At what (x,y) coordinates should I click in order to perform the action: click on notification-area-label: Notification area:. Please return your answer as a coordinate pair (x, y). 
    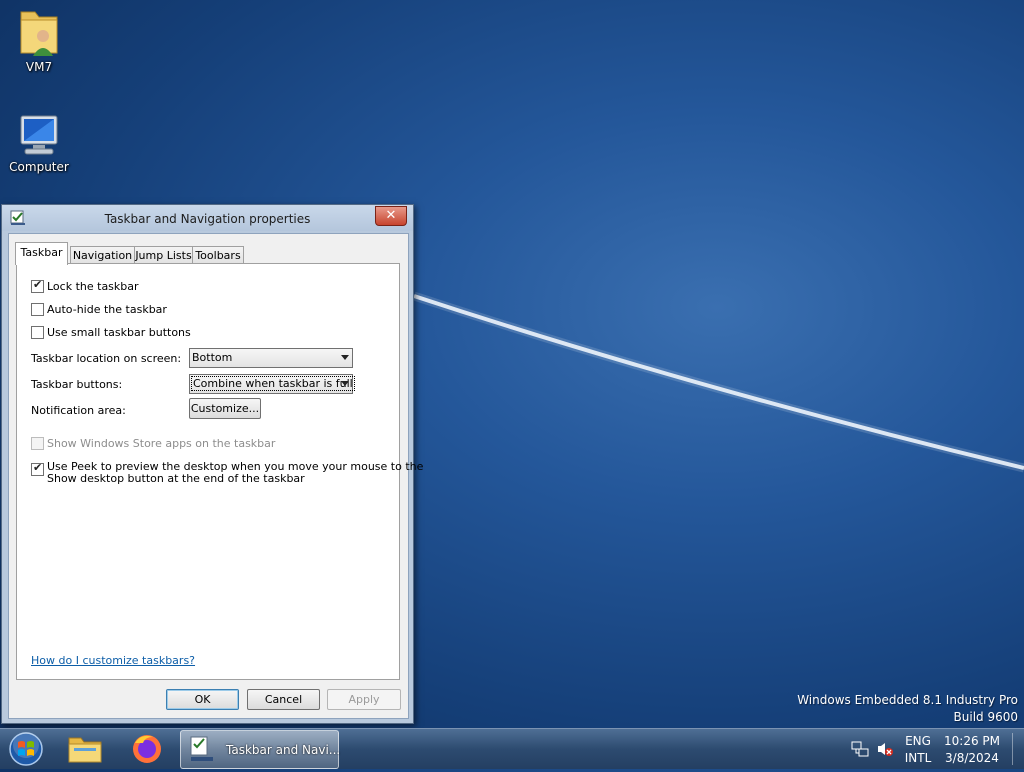
    Looking at the image, I should click on (78, 410).